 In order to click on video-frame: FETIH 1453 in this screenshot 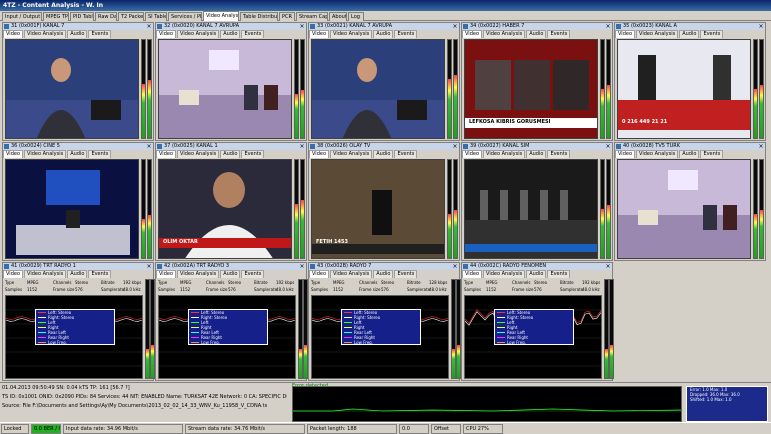, I will do `click(378, 209)`.